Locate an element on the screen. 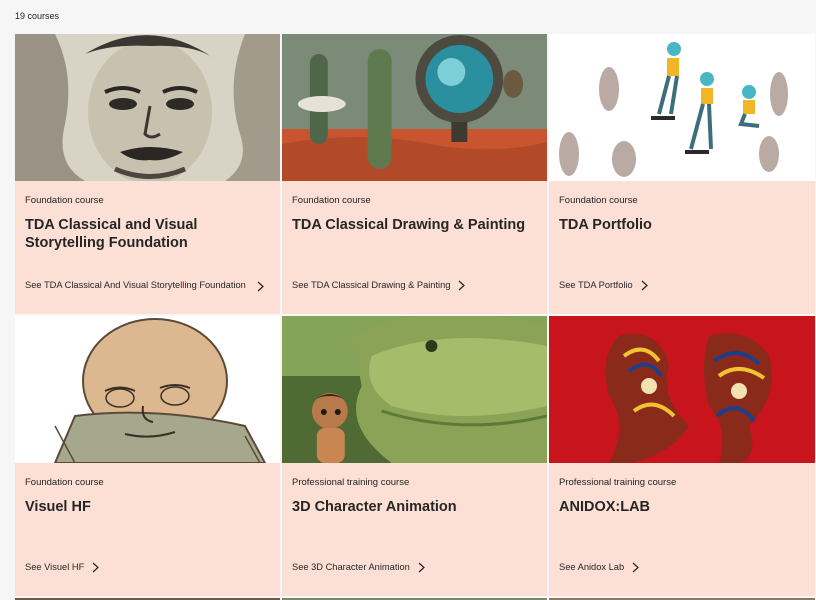 The image size is (816, 600). course-link-label: See 3D Character Animation is located at coordinates (351, 567).